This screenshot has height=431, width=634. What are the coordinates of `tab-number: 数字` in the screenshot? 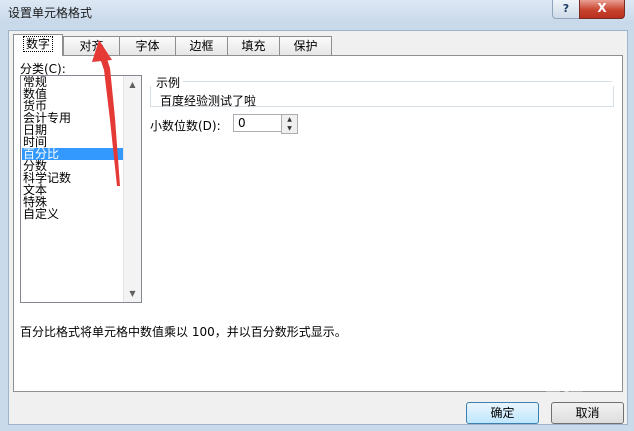 It's located at (38, 45).